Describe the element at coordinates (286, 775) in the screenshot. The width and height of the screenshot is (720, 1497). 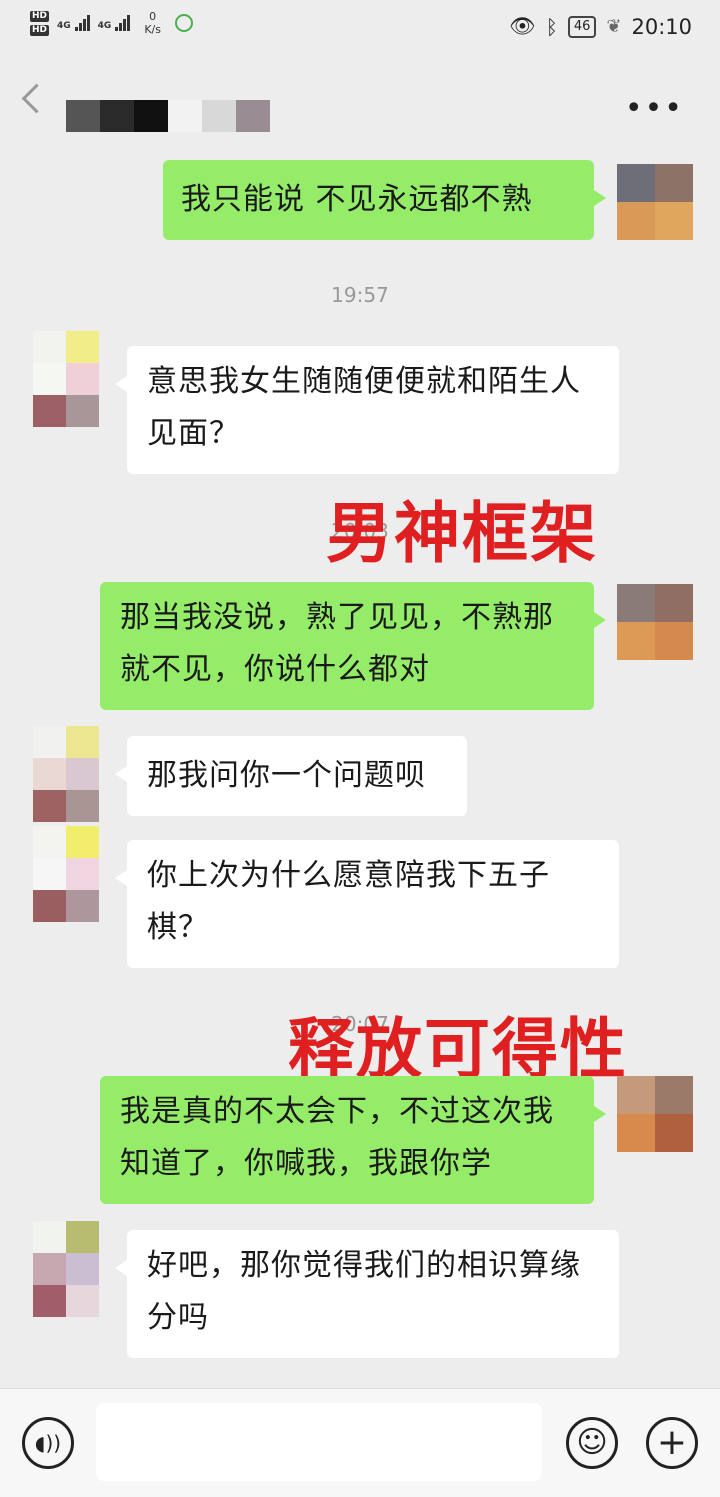
I see `message-text: 那我问你一个问题呗` at that location.